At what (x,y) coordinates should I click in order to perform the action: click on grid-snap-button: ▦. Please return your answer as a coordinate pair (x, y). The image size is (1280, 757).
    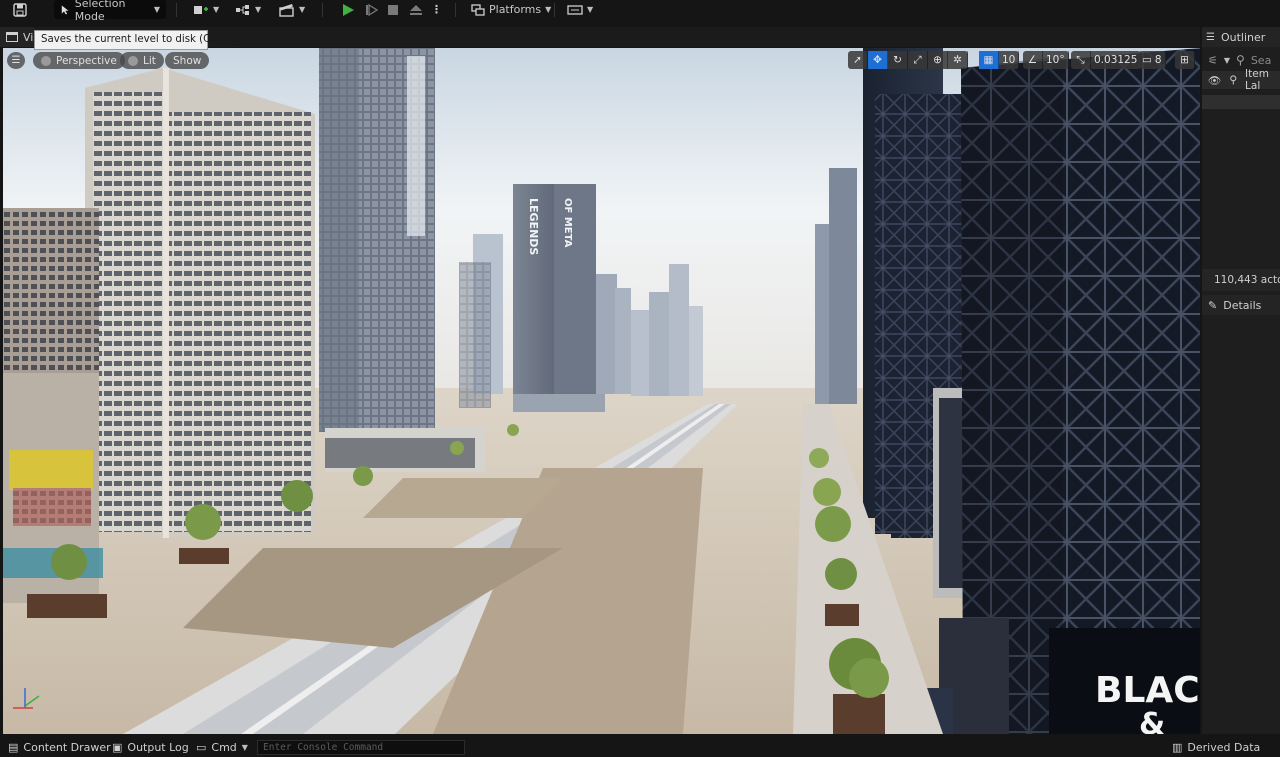
    Looking at the image, I should click on (989, 60).